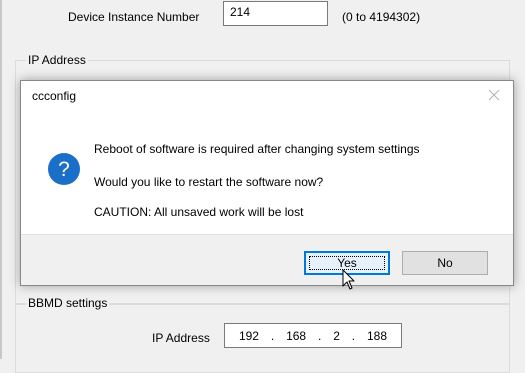 The width and height of the screenshot is (525, 373). Describe the element at coordinates (275, 13) in the screenshot. I see `device-instance-input: 214` at that location.